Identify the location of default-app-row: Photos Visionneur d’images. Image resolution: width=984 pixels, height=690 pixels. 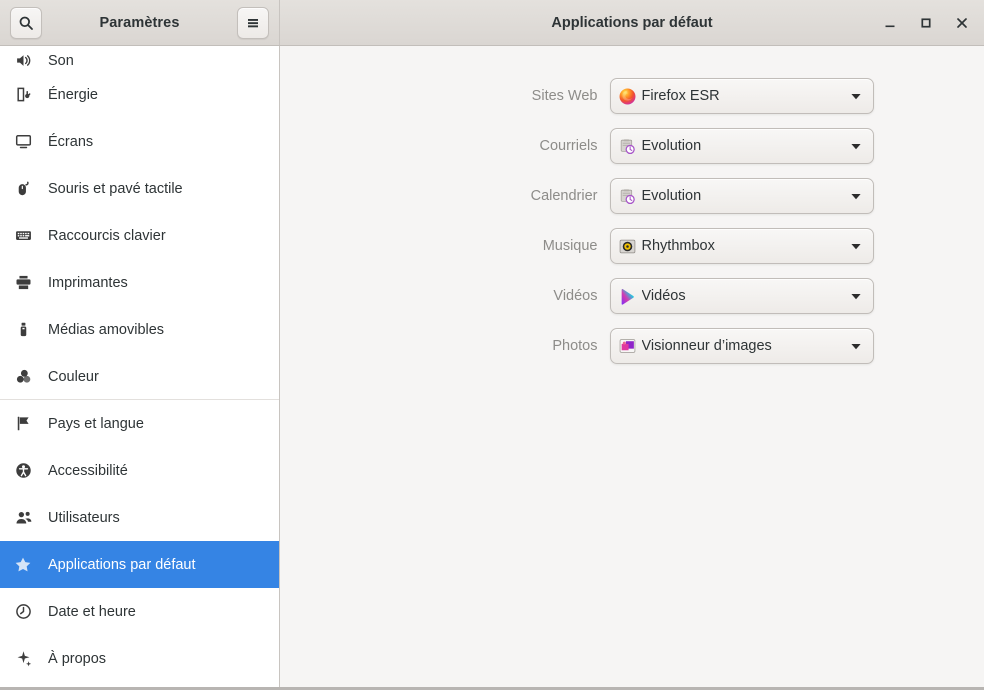
(632, 346).